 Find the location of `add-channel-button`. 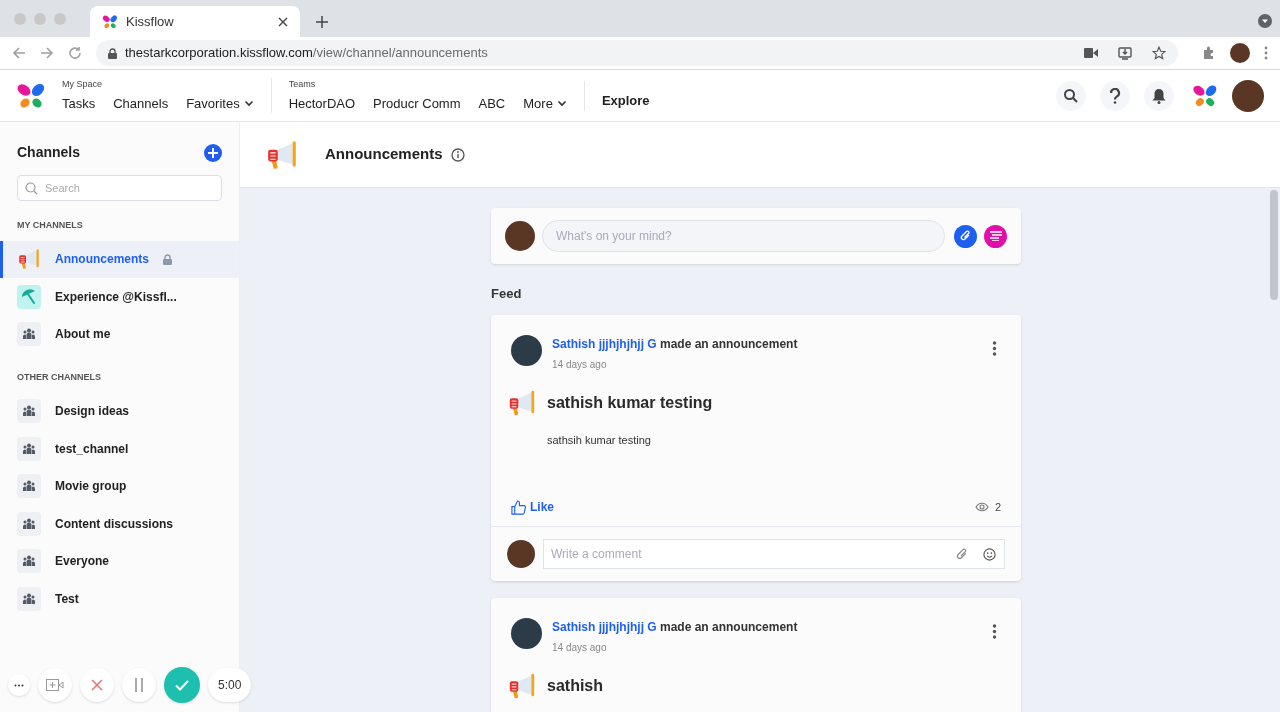

add-channel-button is located at coordinates (213, 152).